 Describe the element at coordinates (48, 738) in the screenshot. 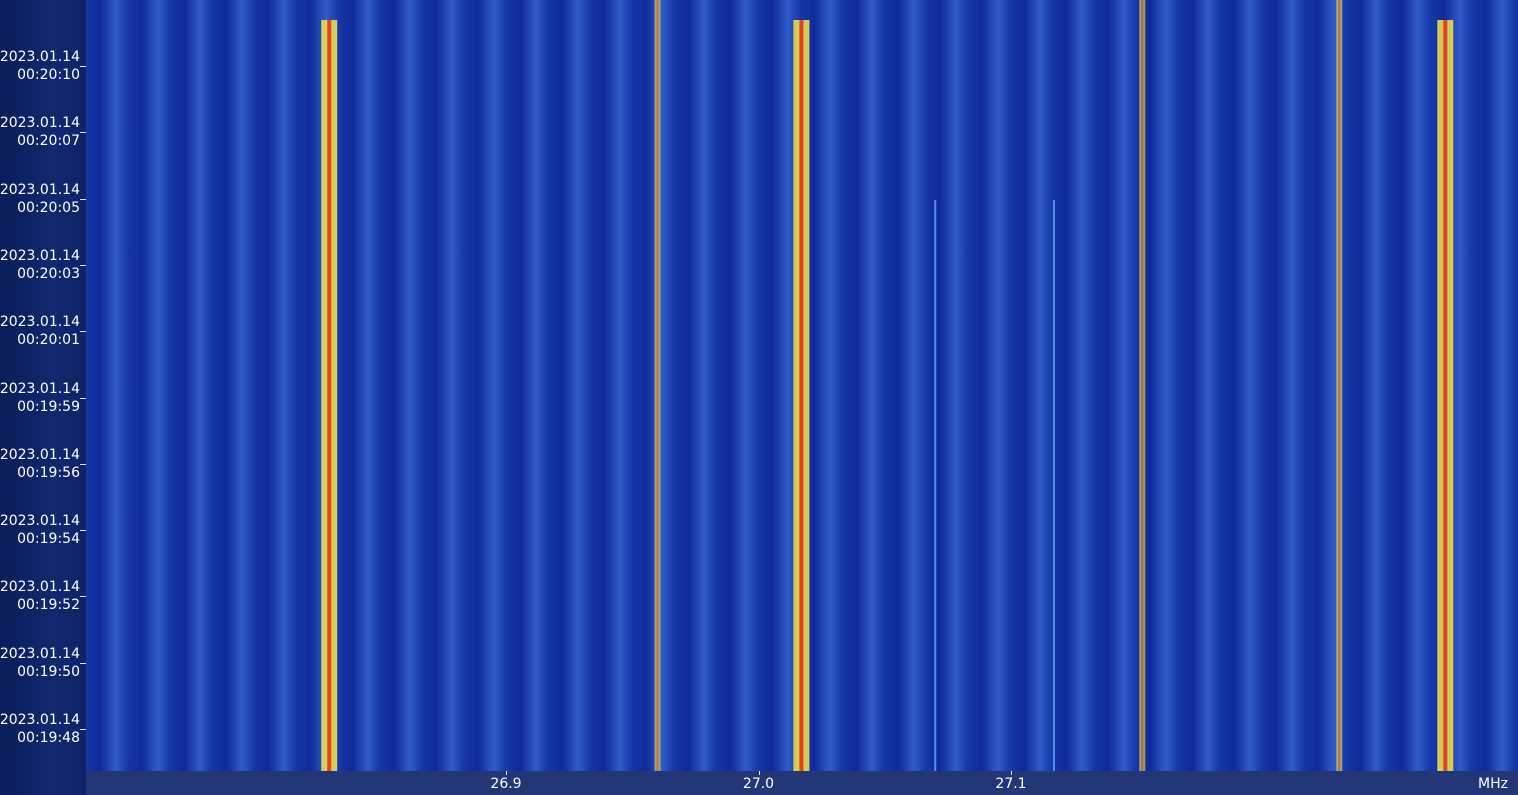

I see `time-label-time: 00:19:48` at that location.